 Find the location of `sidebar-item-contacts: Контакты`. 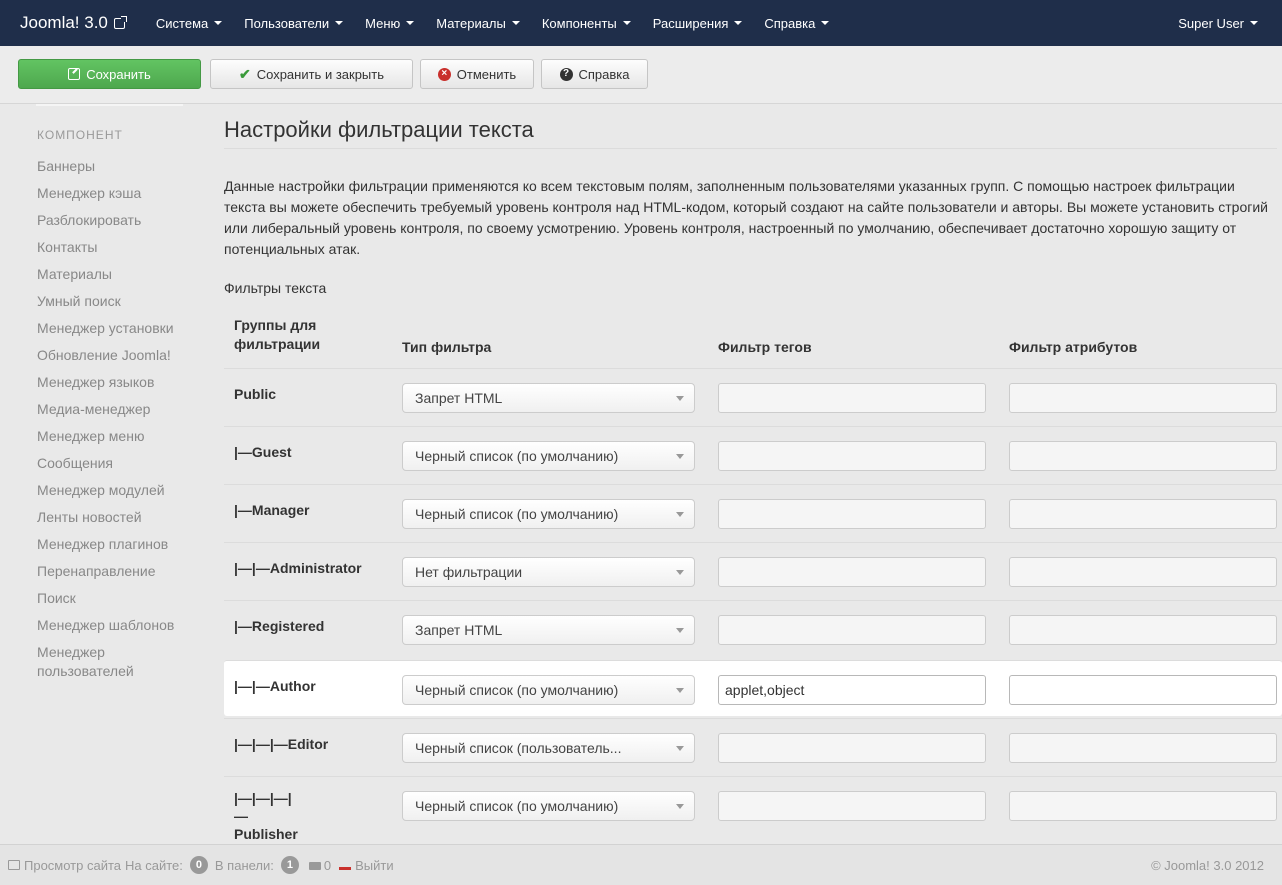

sidebar-item-contacts: Контакты is located at coordinates (117, 247).